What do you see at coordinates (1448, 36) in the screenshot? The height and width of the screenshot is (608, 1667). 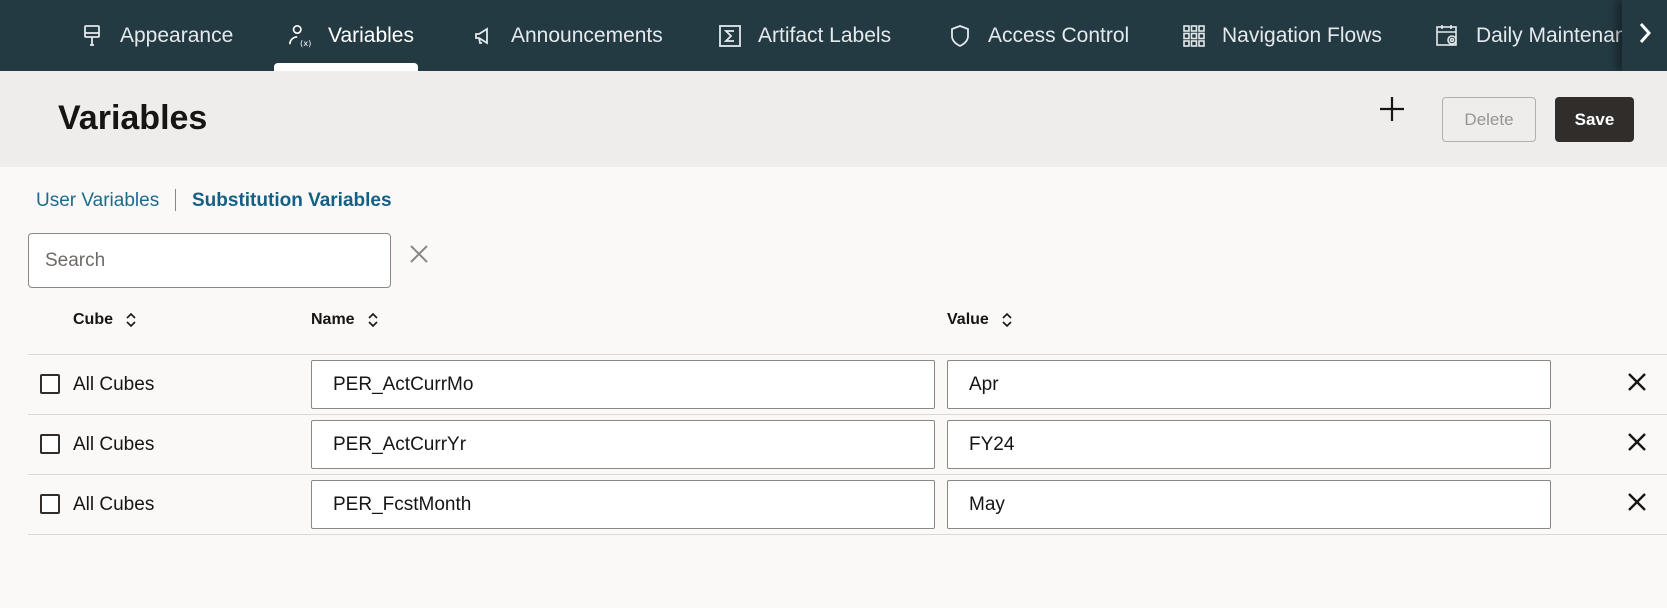 I see `calendar-gear-icon` at bounding box center [1448, 36].